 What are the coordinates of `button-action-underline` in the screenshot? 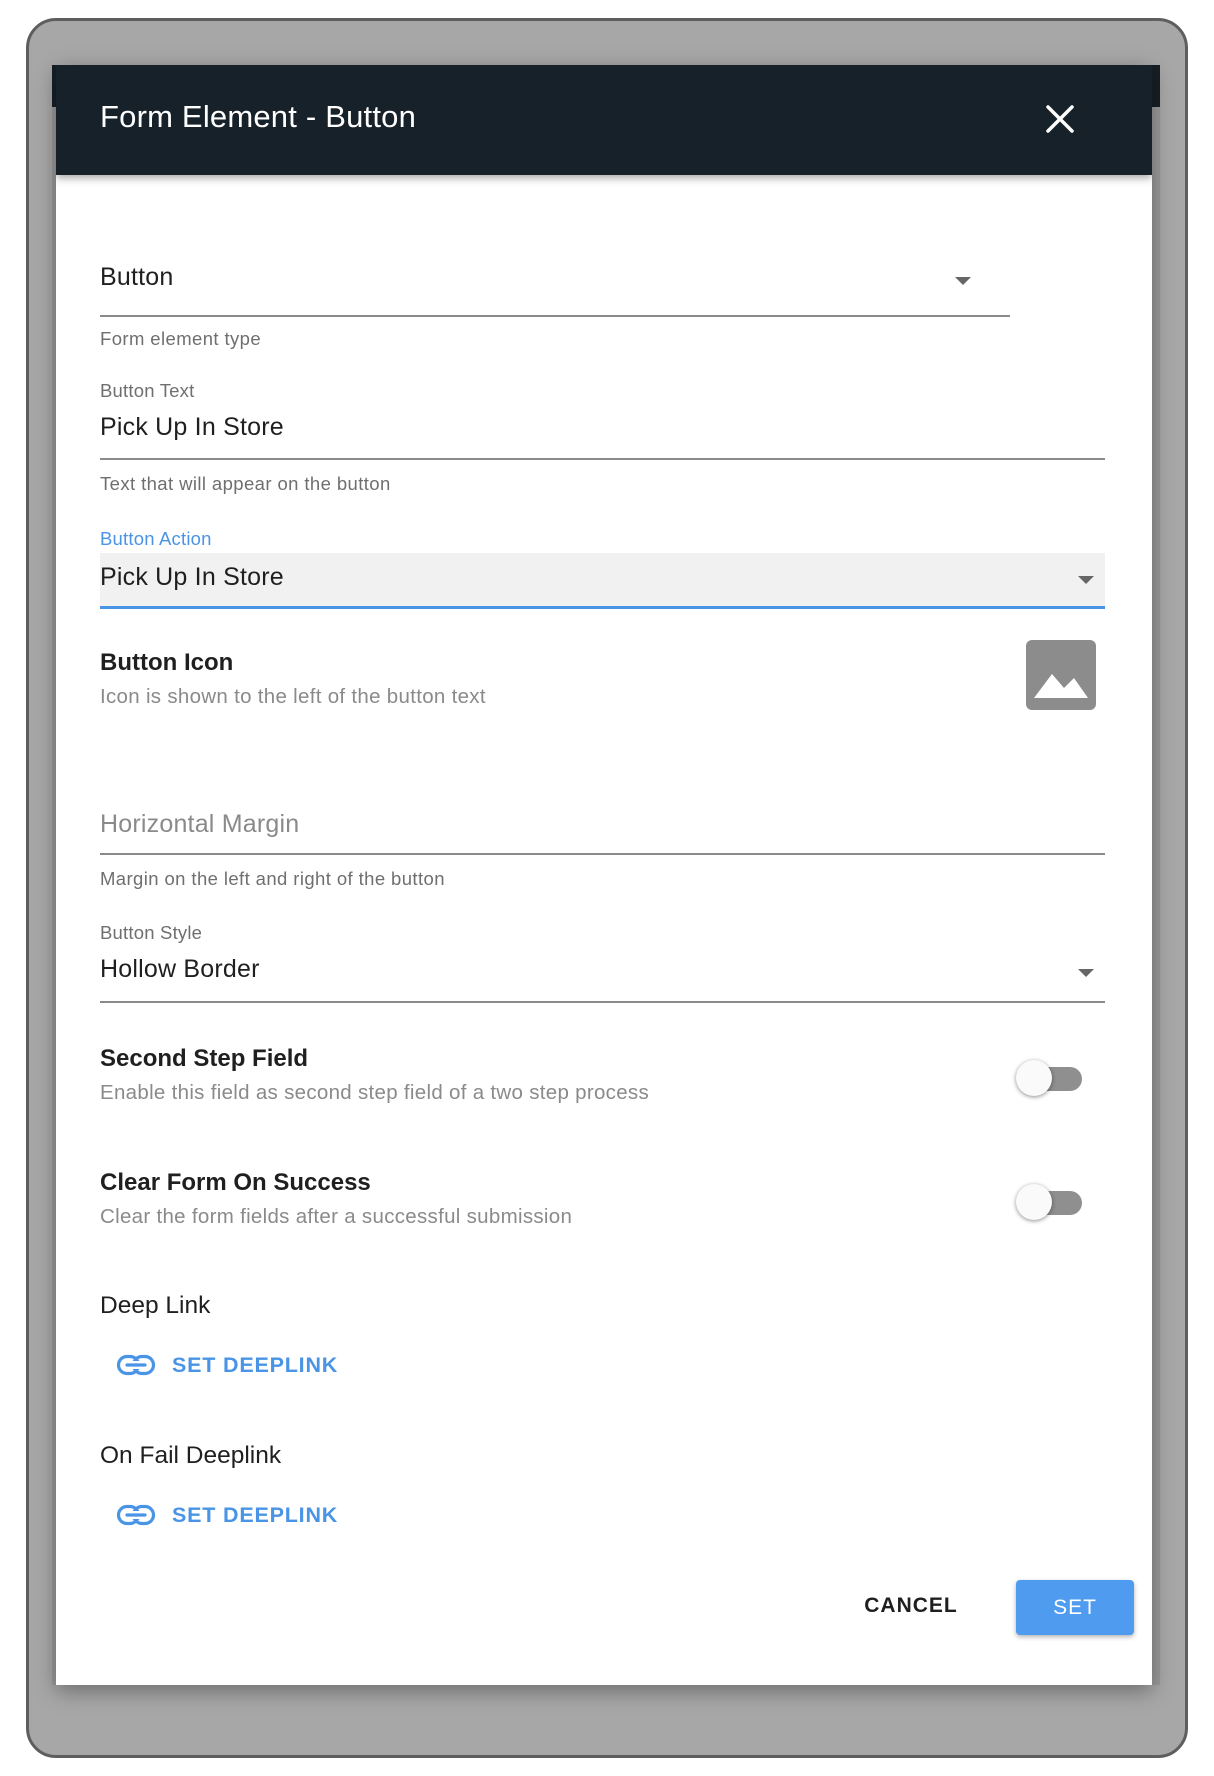 It's located at (602, 607).